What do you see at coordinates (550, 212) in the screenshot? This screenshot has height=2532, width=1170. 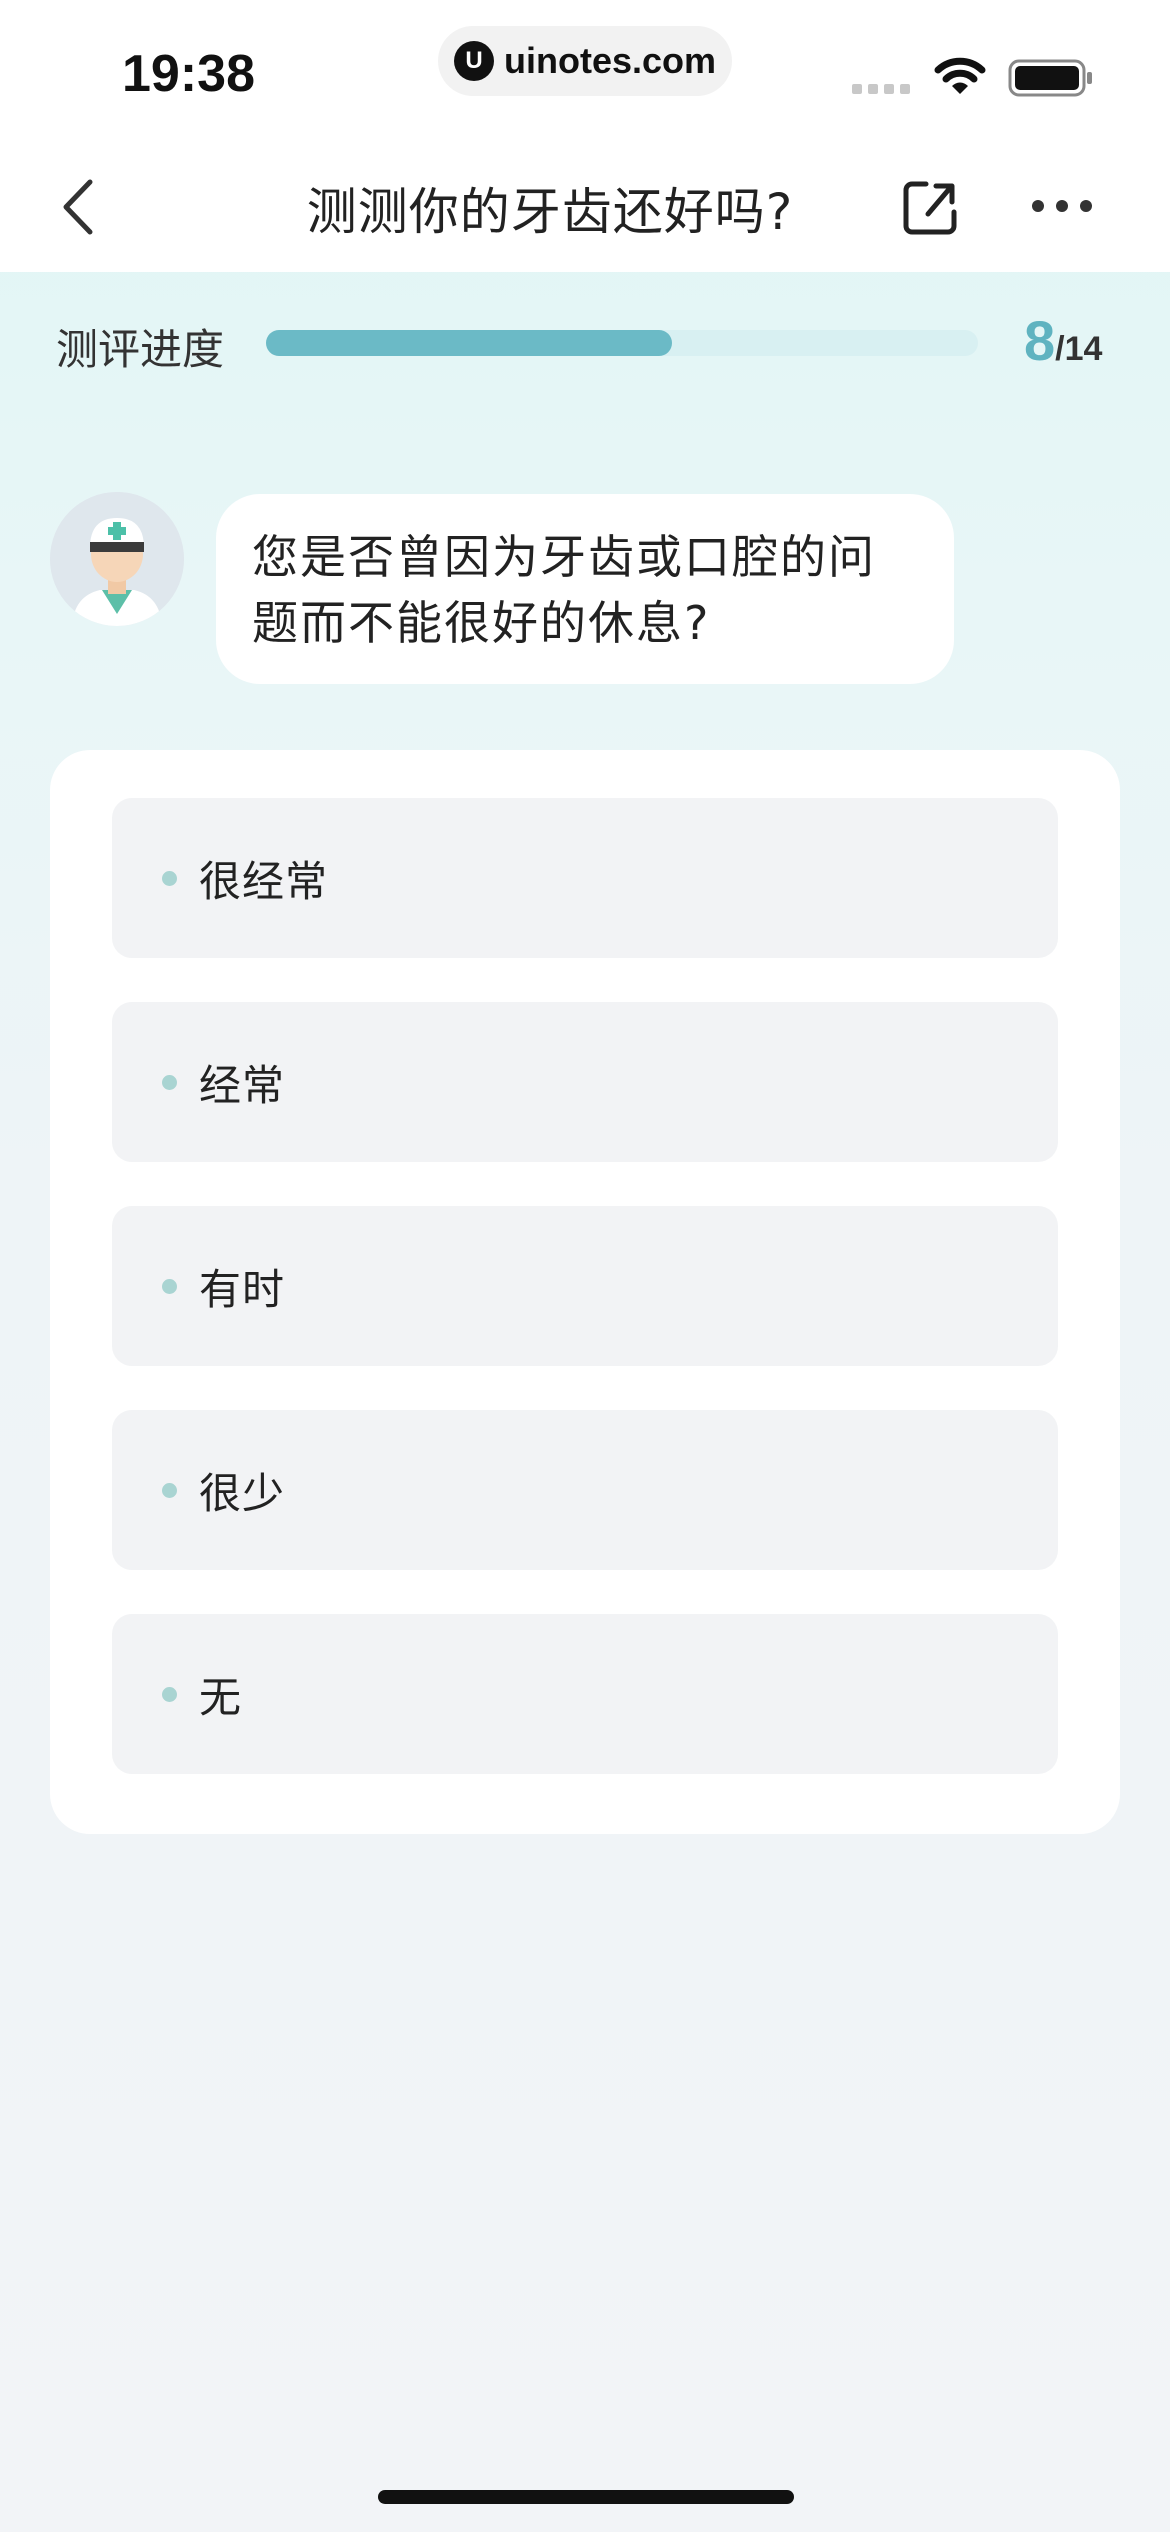 I see `page-title: 测测你的牙齿还好吗?` at bounding box center [550, 212].